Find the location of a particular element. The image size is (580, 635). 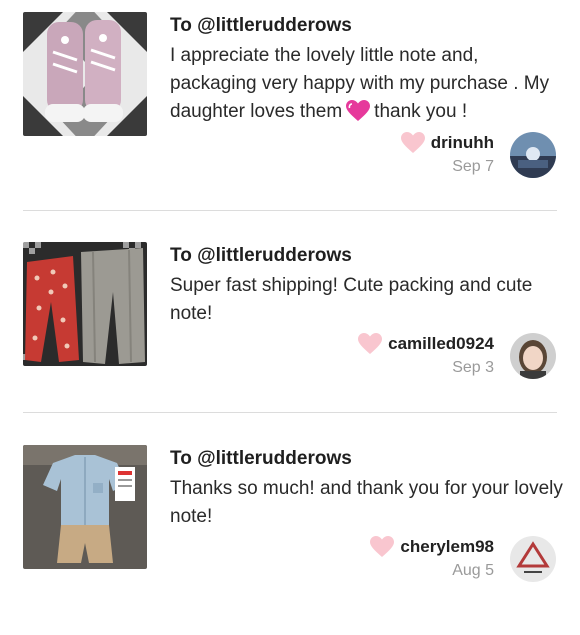

sneakers-image is located at coordinates (85, 74).